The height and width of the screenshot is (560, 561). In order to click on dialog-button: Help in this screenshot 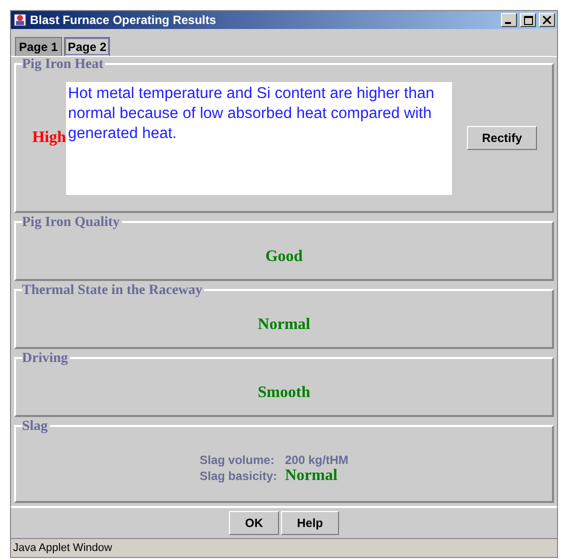, I will do `click(310, 523)`.